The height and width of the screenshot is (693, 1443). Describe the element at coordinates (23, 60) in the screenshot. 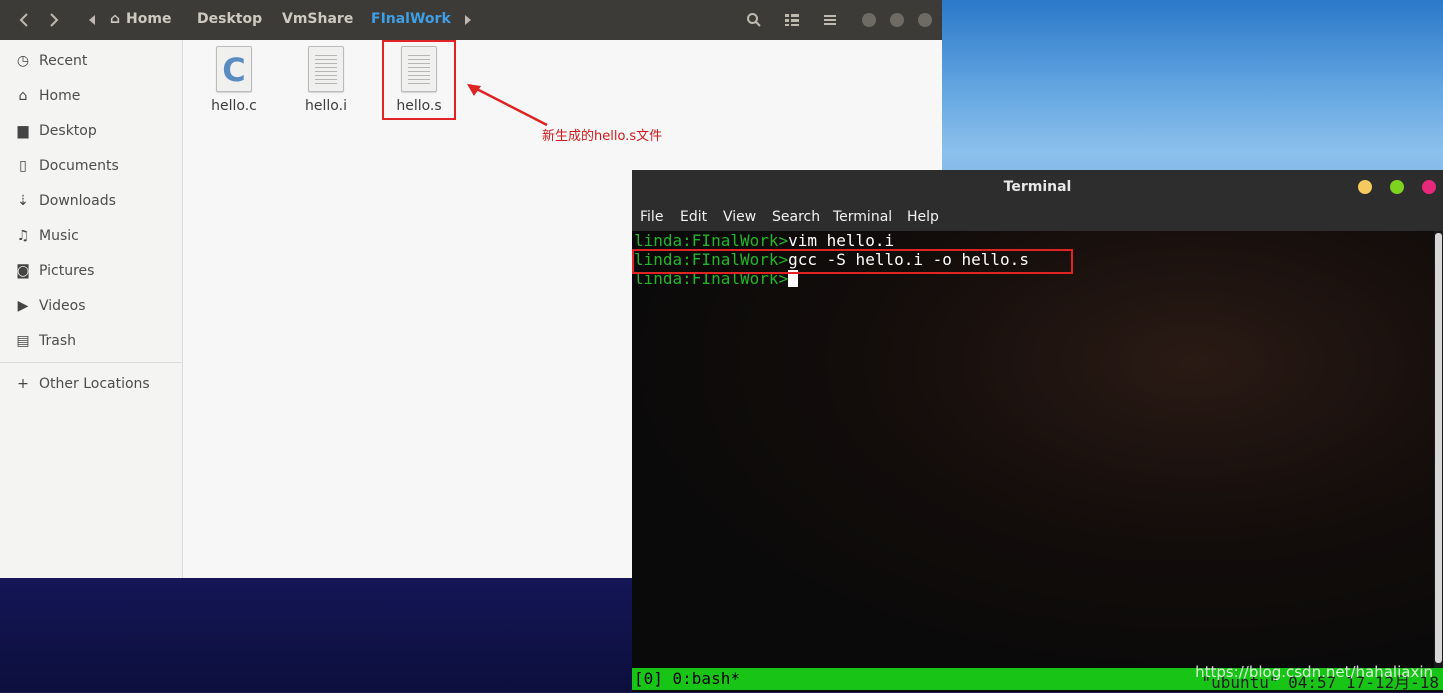

I see `clock-icon: ◷` at that location.